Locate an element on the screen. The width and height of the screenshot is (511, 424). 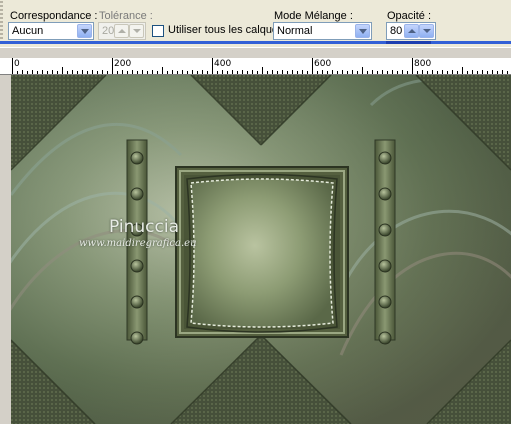
horizontal-ruler: 0 200 400 600 800 is located at coordinates (255, 66).